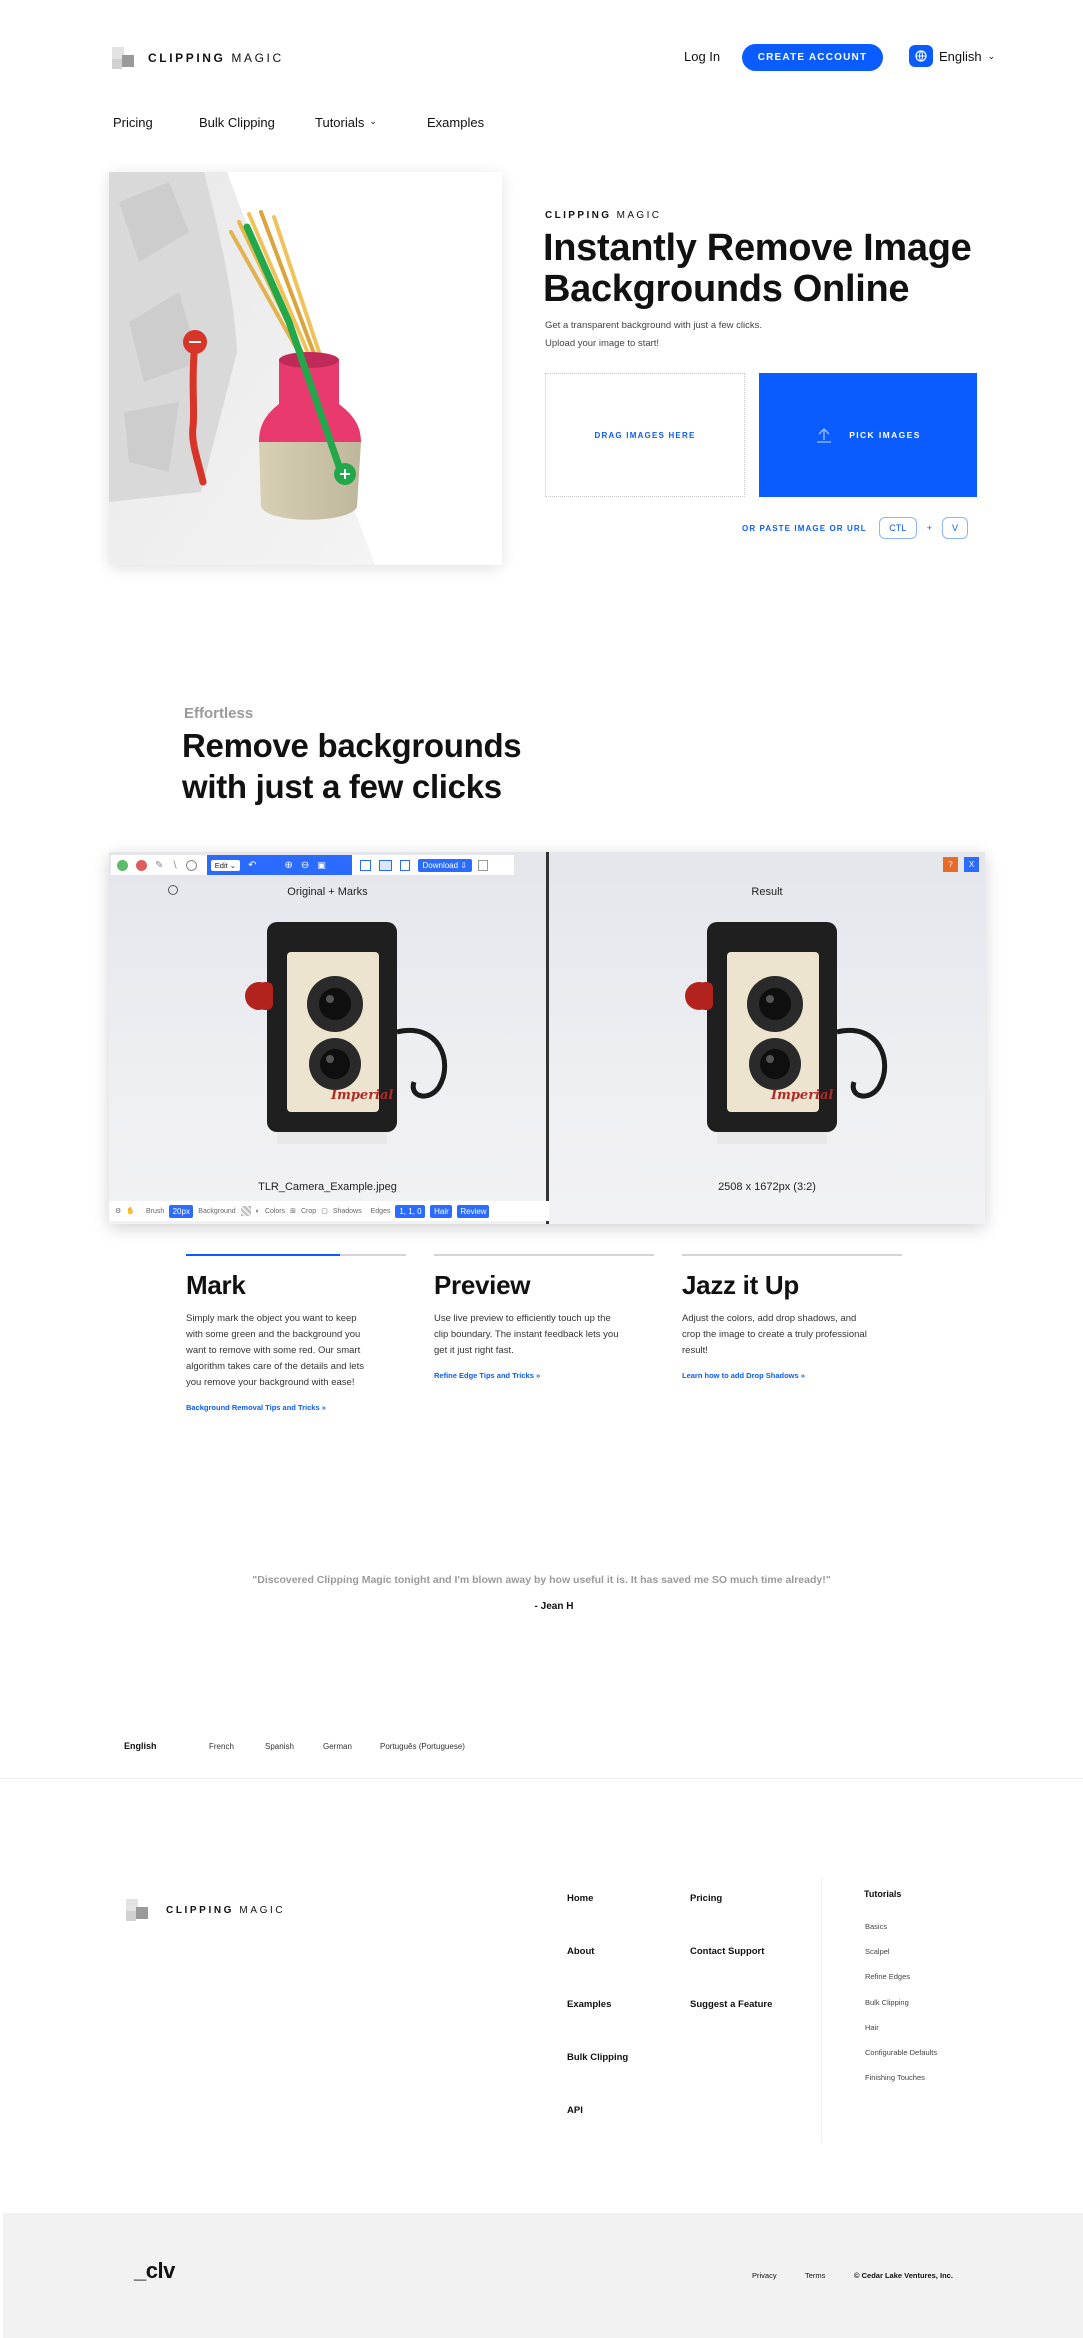 Image resolution: width=1083 pixels, height=2338 pixels. Describe the element at coordinates (921, 56) in the screenshot. I see `language-globe-icon` at that location.